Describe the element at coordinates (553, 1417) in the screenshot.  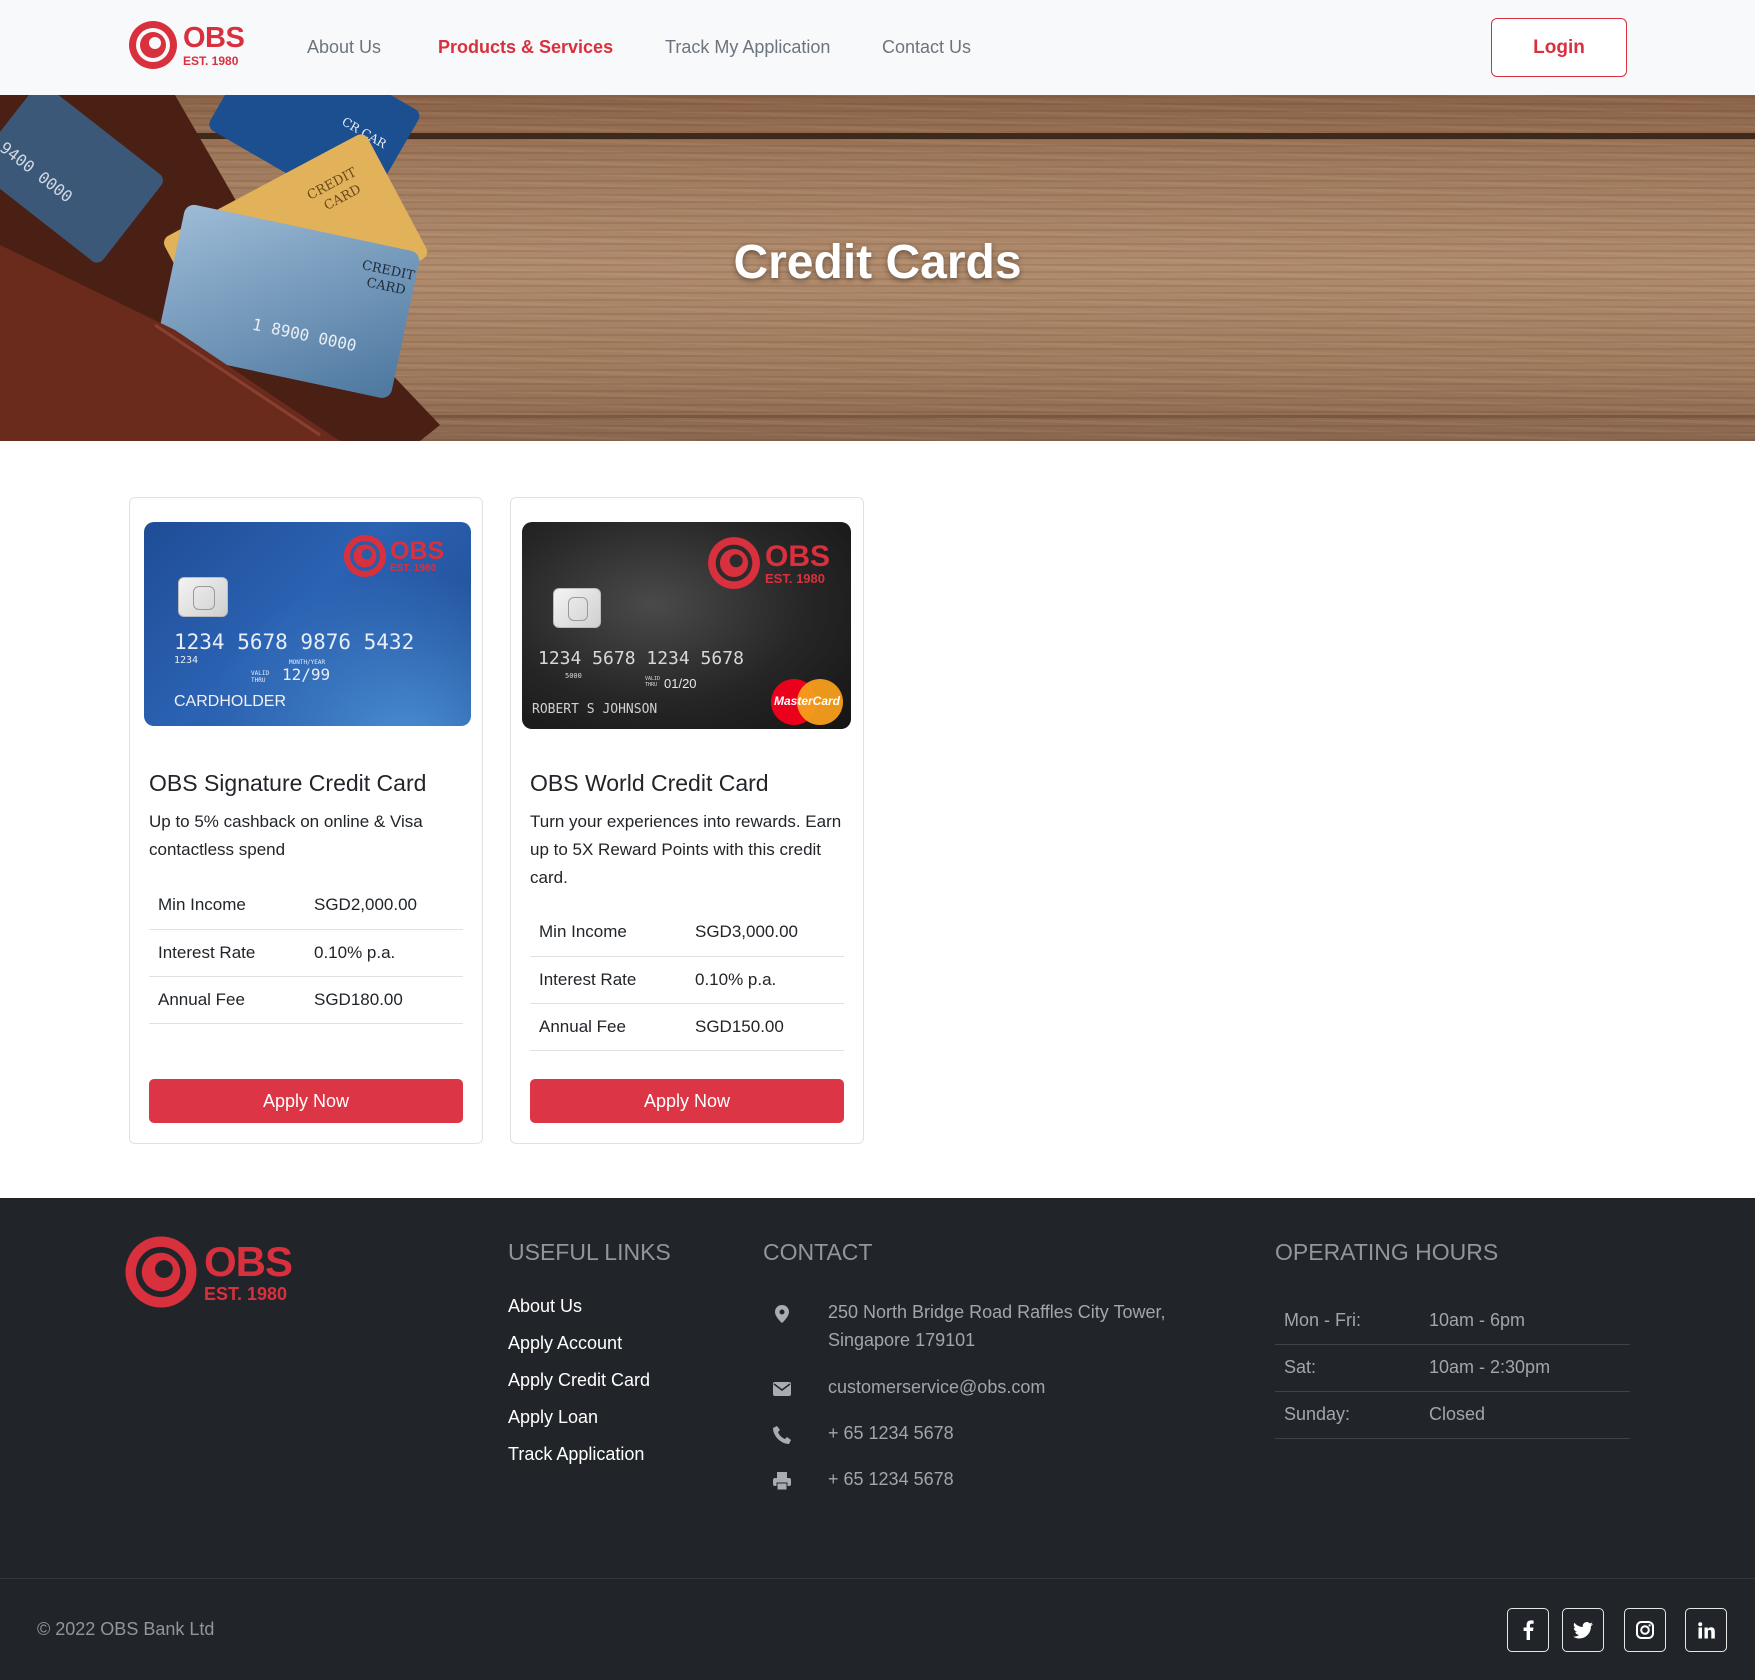
I see `footer-link-apply-loan: Apply Loan` at that location.